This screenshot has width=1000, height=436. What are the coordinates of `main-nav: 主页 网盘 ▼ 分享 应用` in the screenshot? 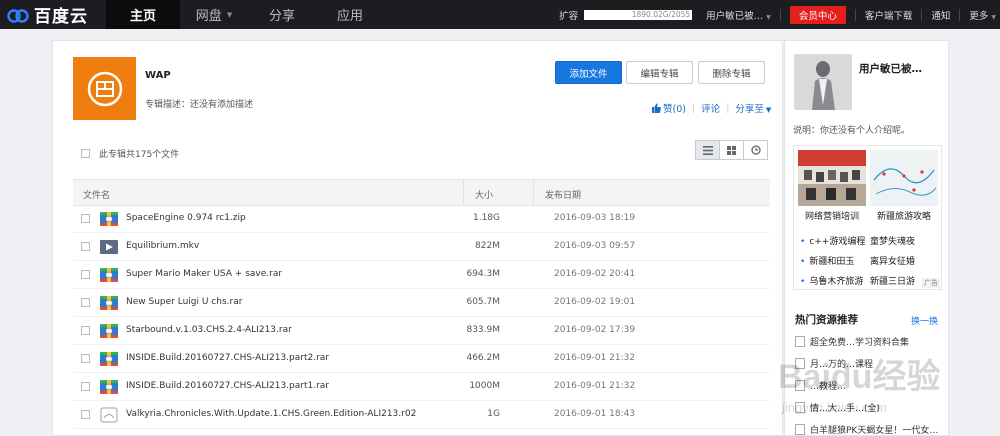 It's located at (245, 14).